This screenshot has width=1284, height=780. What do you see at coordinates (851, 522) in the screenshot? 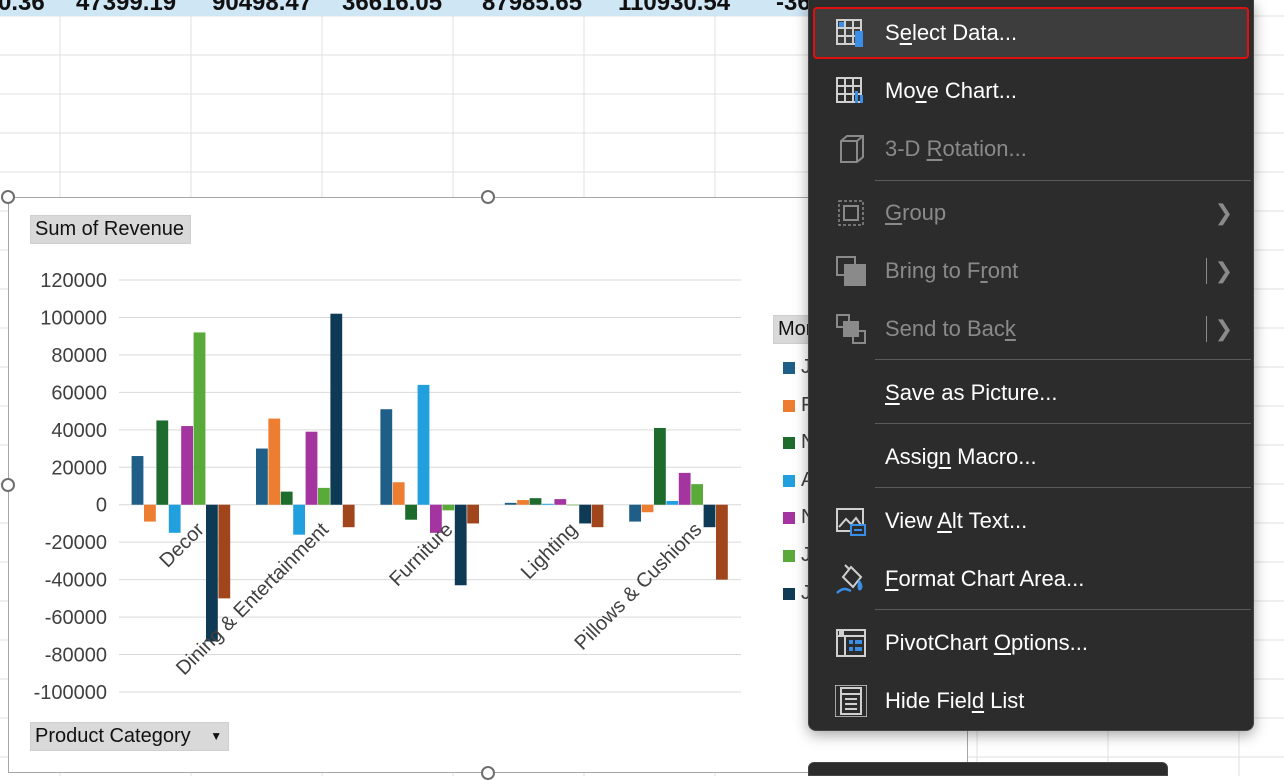
I see `alt-text-icon` at bounding box center [851, 522].